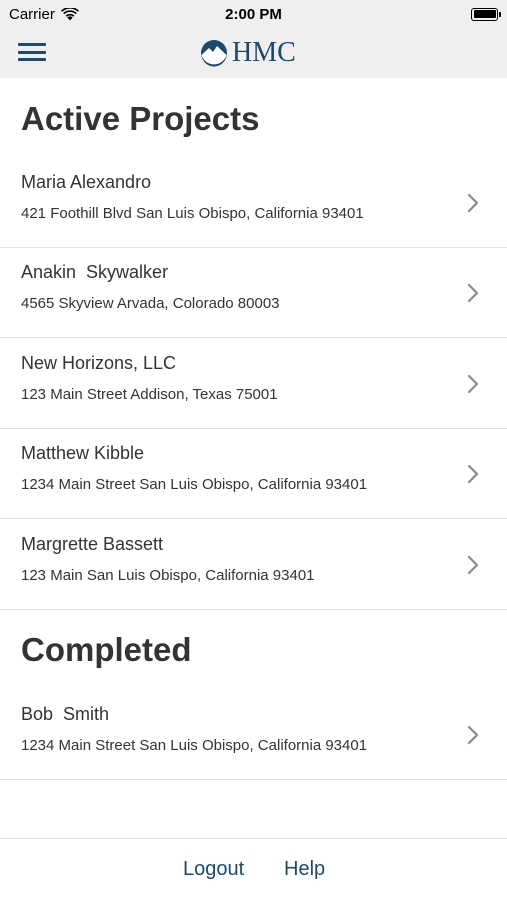 The height and width of the screenshot is (900, 507). I want to click on completed-title: Completed, so click(106, 649).